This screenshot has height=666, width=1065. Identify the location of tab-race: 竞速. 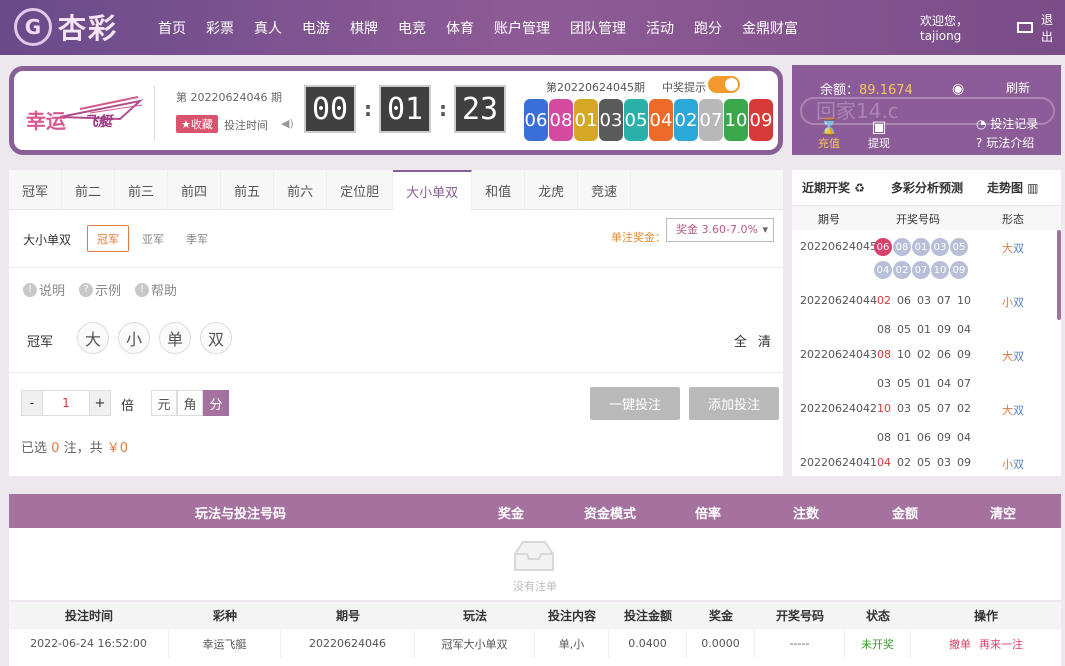
(605, 190).